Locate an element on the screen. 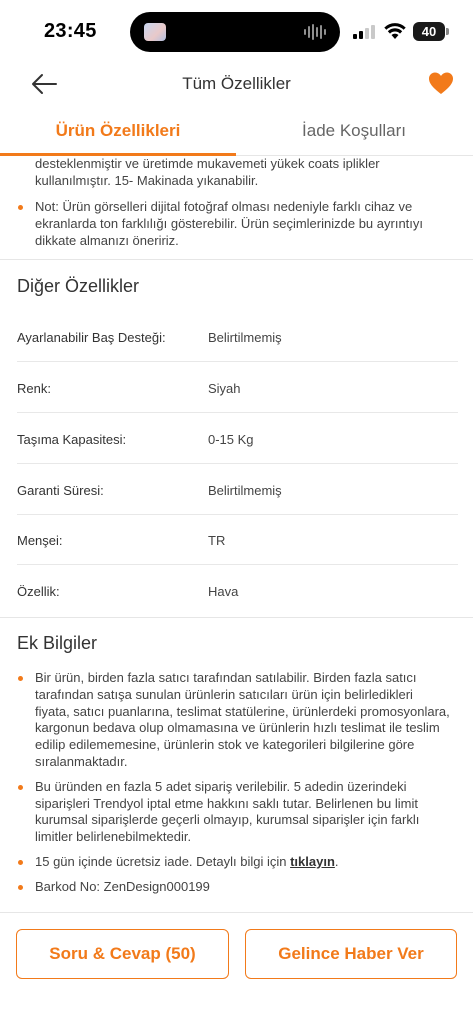  feature-label: Ayarlanabilir Baş Desteği: is located at coordinates (91, 337).